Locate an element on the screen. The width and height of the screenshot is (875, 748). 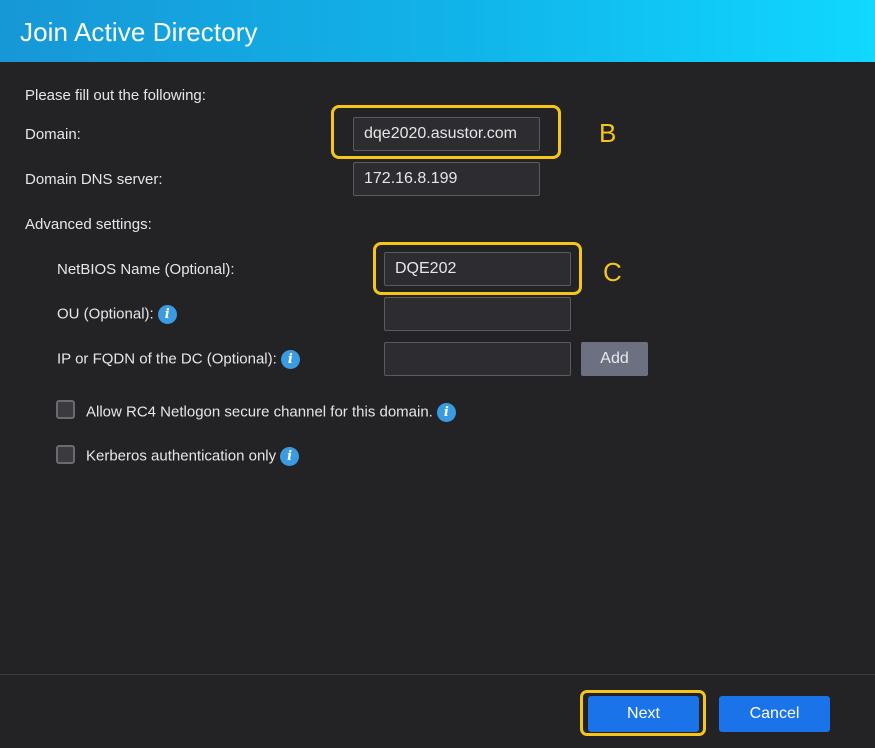
domain-label: Domain: is located at coordinates (53, 134).